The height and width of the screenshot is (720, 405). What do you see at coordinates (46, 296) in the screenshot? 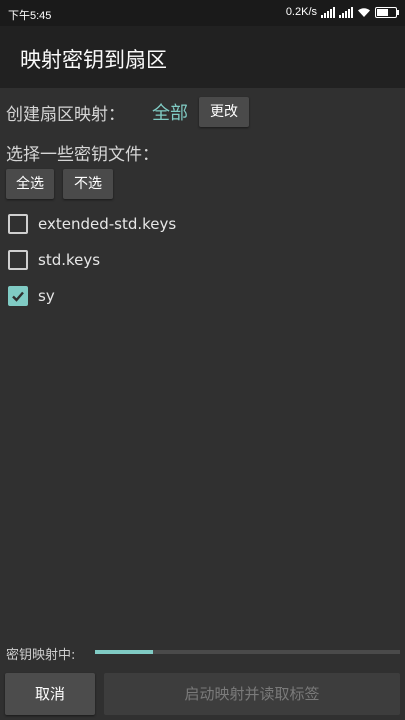
I see `key-file-name: sy` at bounding box center [46, 296].